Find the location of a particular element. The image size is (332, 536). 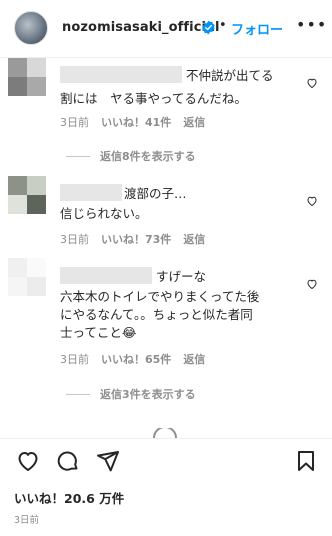

comment-text-line: 不仲説が出てる is located at coordinates (230, 75).